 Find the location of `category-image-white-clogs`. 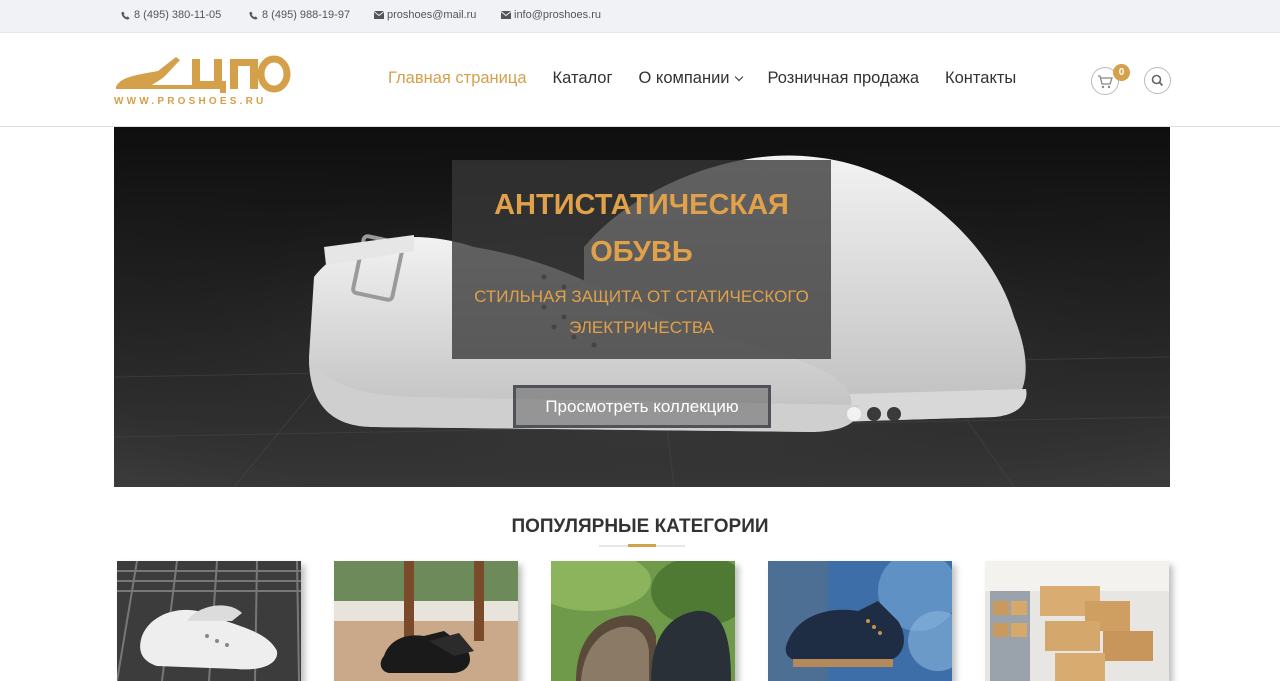

category-image-white-clogs is located at coordinates (209, 621).